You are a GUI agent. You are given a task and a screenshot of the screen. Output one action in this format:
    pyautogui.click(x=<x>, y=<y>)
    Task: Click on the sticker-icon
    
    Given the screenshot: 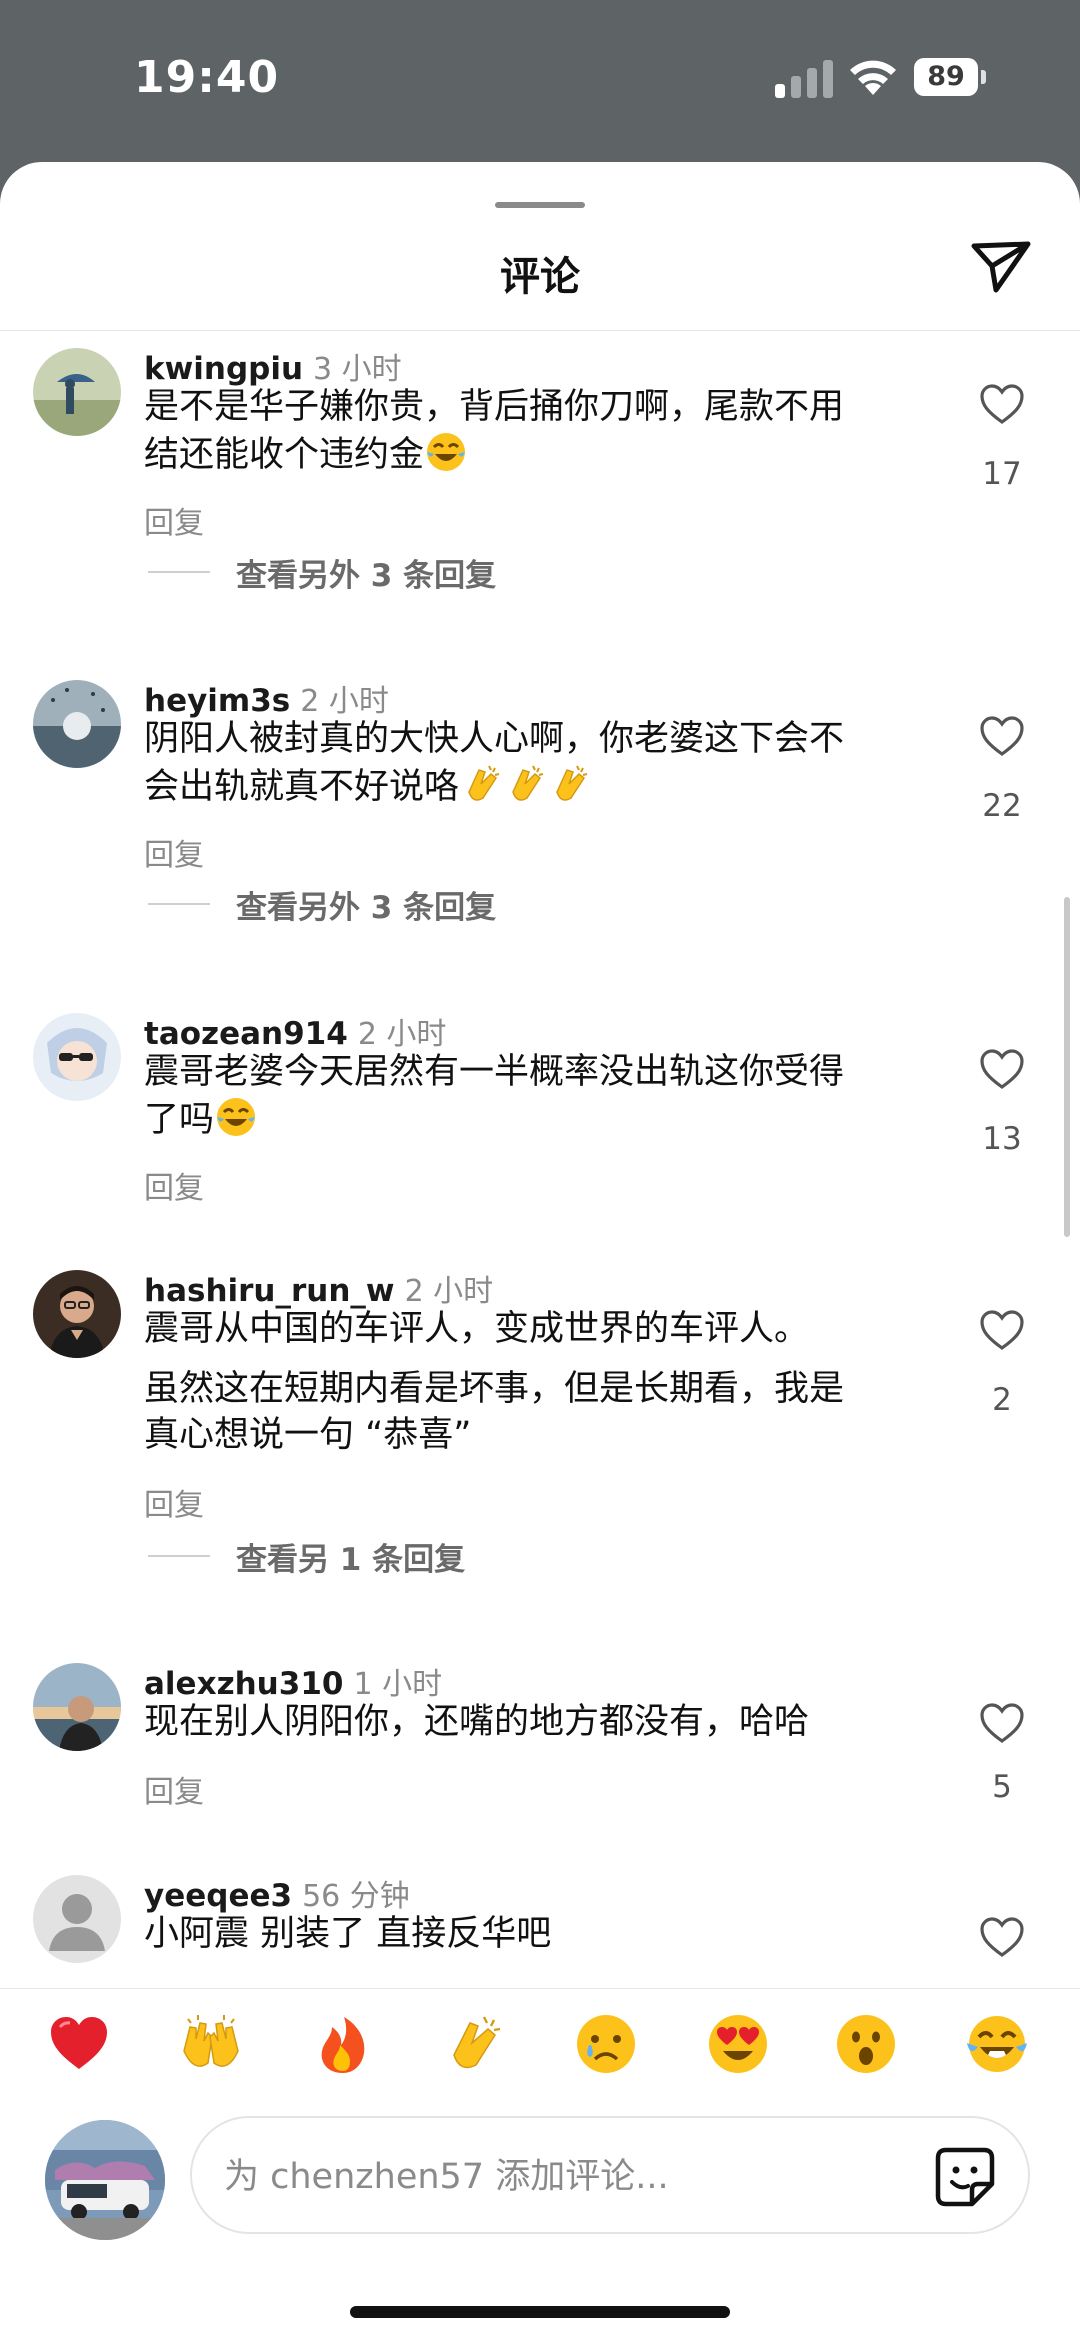 What is the action you would take?
    pyautogui.click(x=965, y=2177)
    